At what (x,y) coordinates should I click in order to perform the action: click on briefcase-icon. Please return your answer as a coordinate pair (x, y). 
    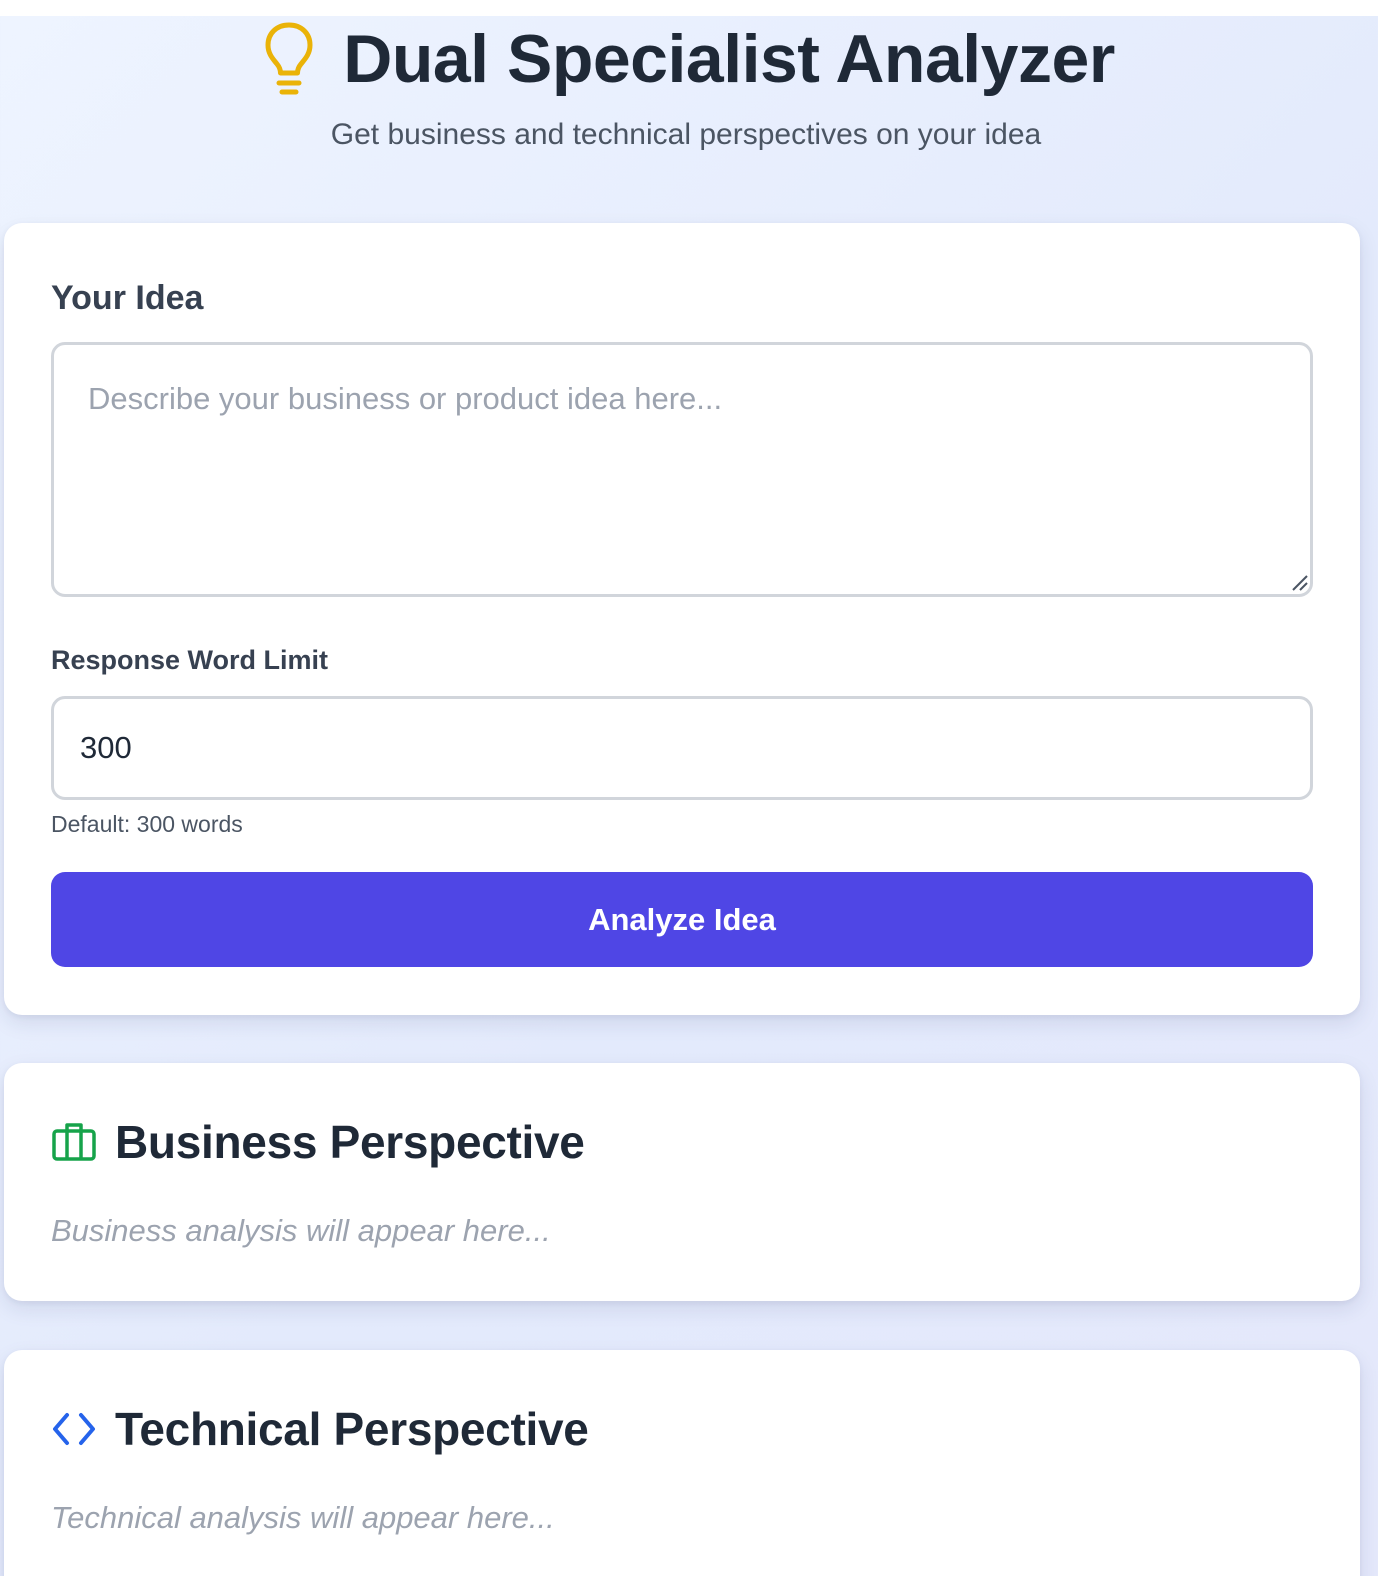
    Looking at the image, I should click on (74, 1142).